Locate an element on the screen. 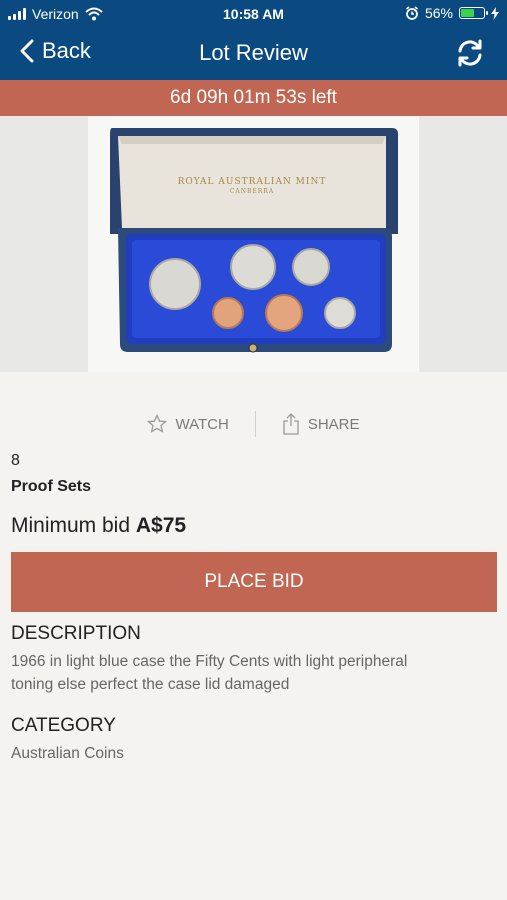  star-icon is located at coordinates (157, 423).